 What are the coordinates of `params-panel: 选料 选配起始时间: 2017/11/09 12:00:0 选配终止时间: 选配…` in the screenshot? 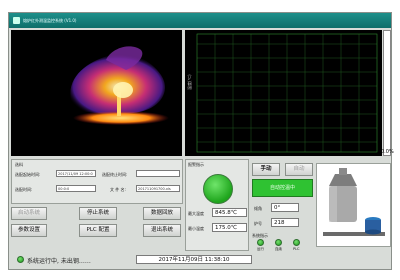 It's located at (97, 181).